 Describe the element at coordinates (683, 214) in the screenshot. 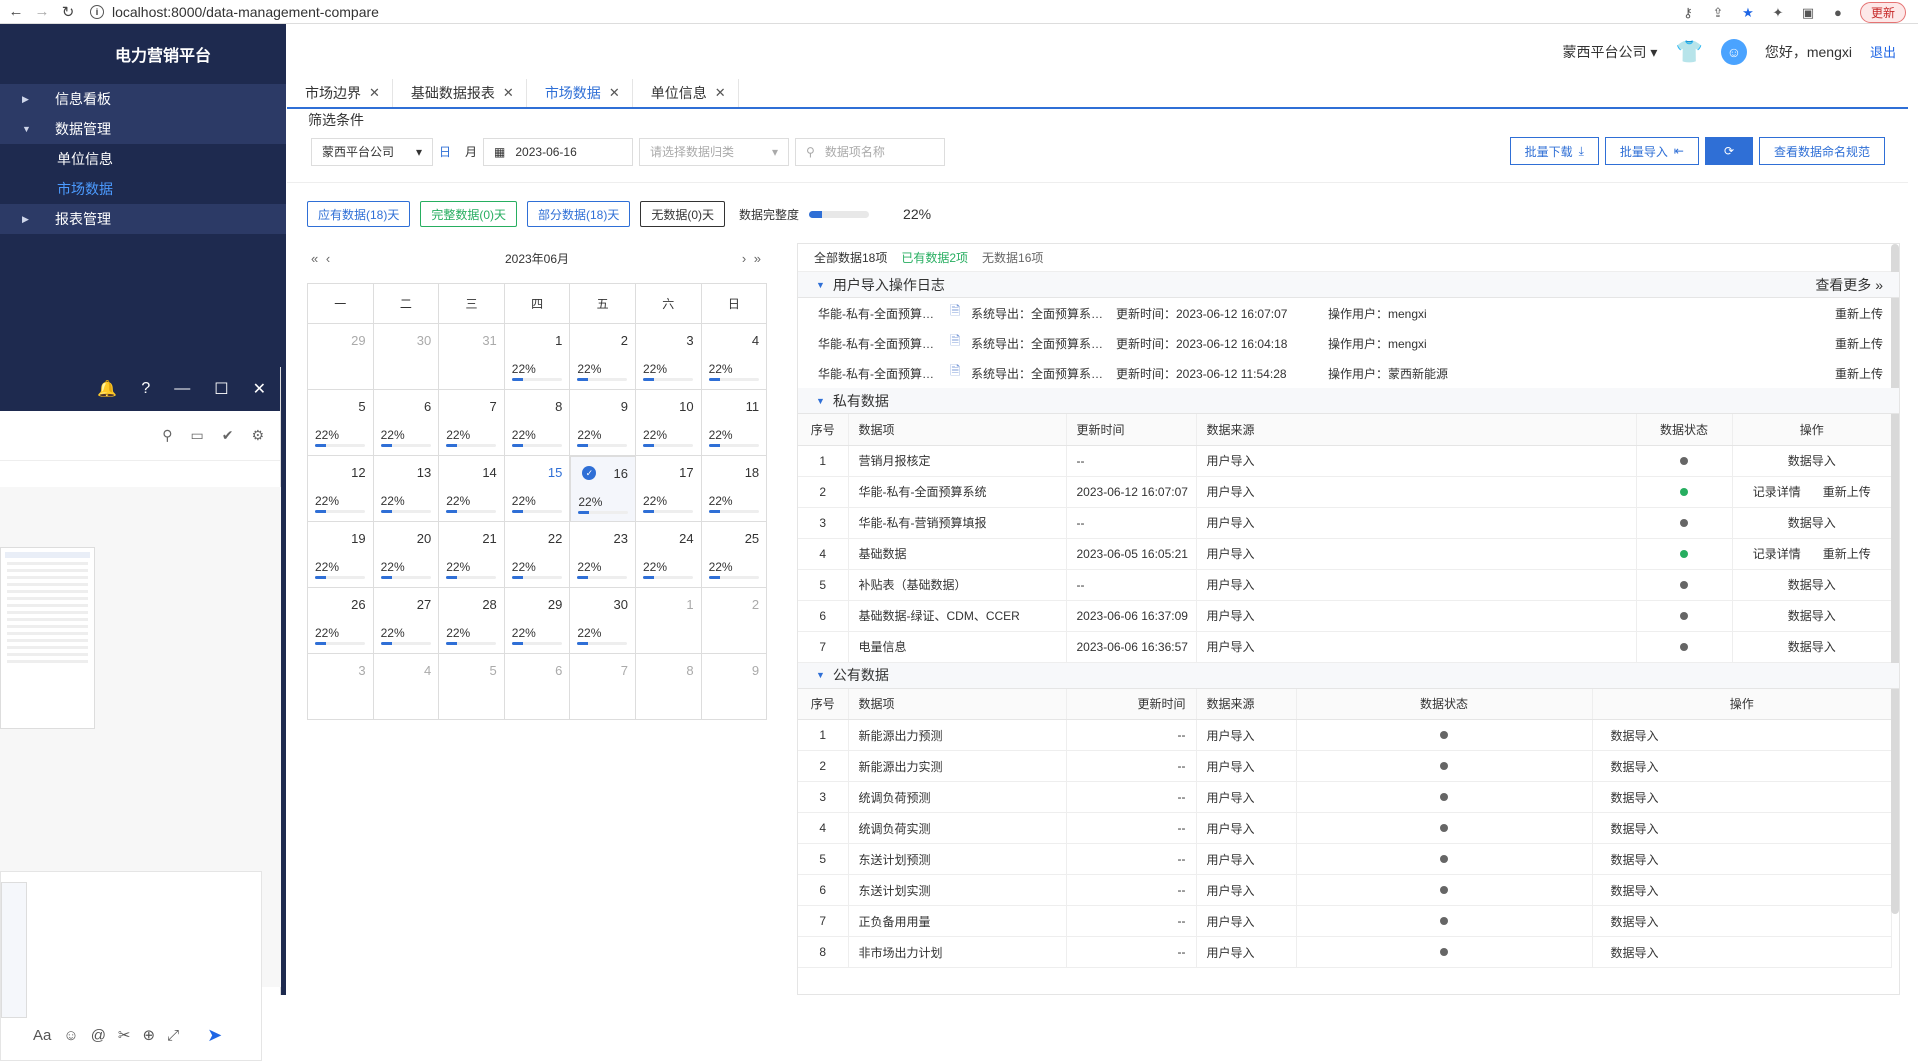

I see `none-days-chip: 无数据(0)天` at that location.